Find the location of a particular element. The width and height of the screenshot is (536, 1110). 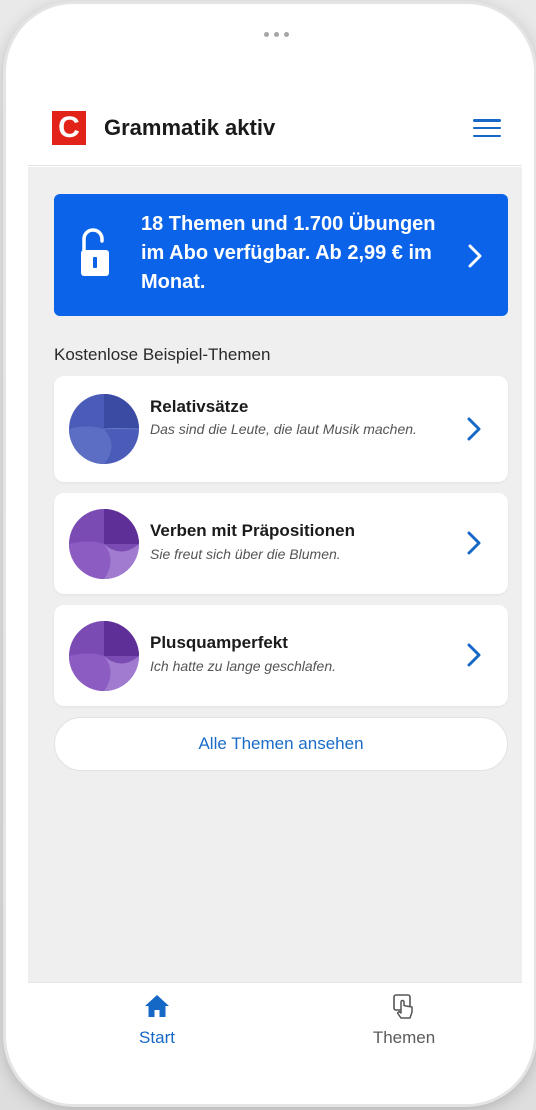

app-header: C Grammatik aktiv is located at coordinates (275, 128).